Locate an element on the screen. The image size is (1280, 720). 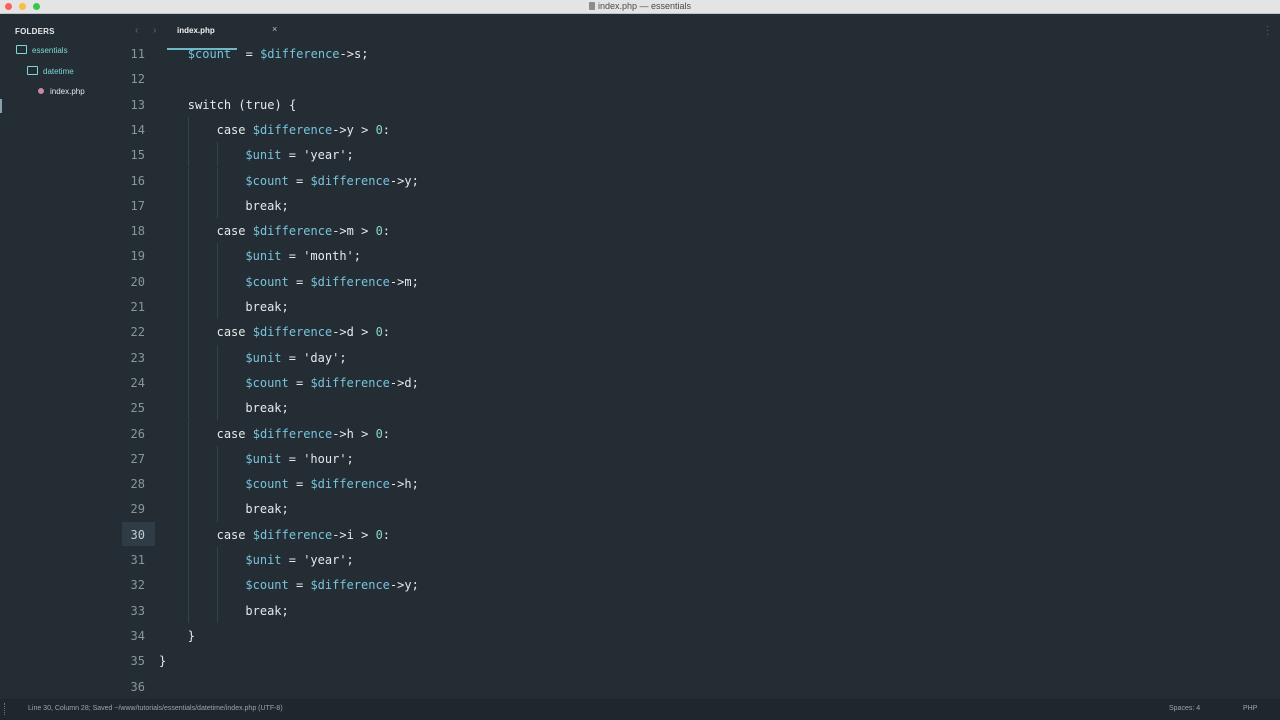
syntax-setting: PHP is located at coordinates (1250, 708).